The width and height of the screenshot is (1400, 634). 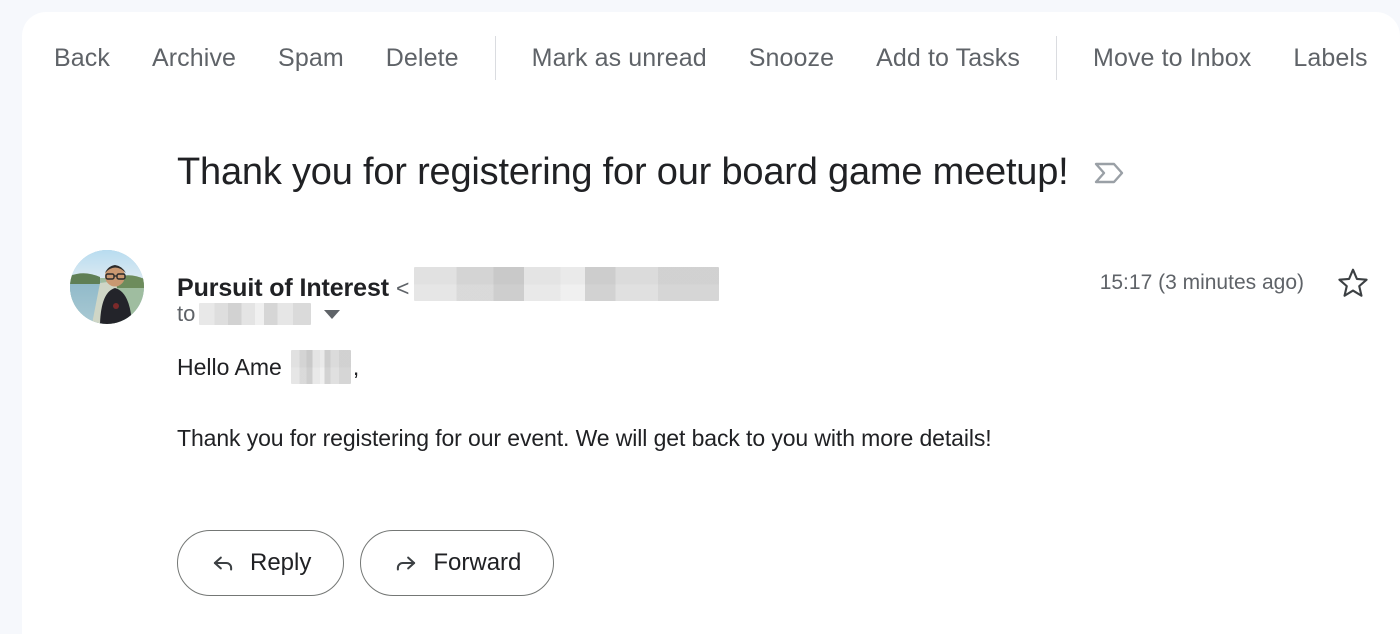 What do you see at coordinates (1330, 58) in the screenshot?
I see `toolbar-labels: Labels` at bounding box center [1330, 58].